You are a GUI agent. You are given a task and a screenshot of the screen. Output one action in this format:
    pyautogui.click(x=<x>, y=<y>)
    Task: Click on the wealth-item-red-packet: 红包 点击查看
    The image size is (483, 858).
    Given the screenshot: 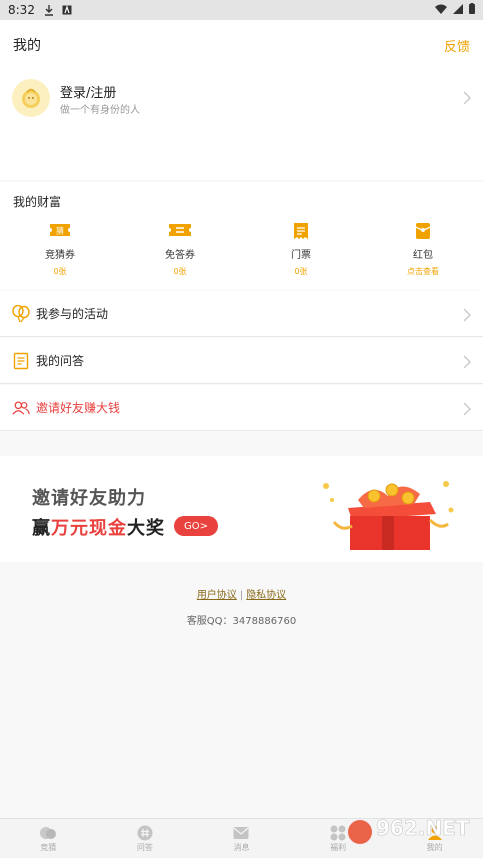 What is the action you would take?
    pyautogui.click(x=423, y=249)
    